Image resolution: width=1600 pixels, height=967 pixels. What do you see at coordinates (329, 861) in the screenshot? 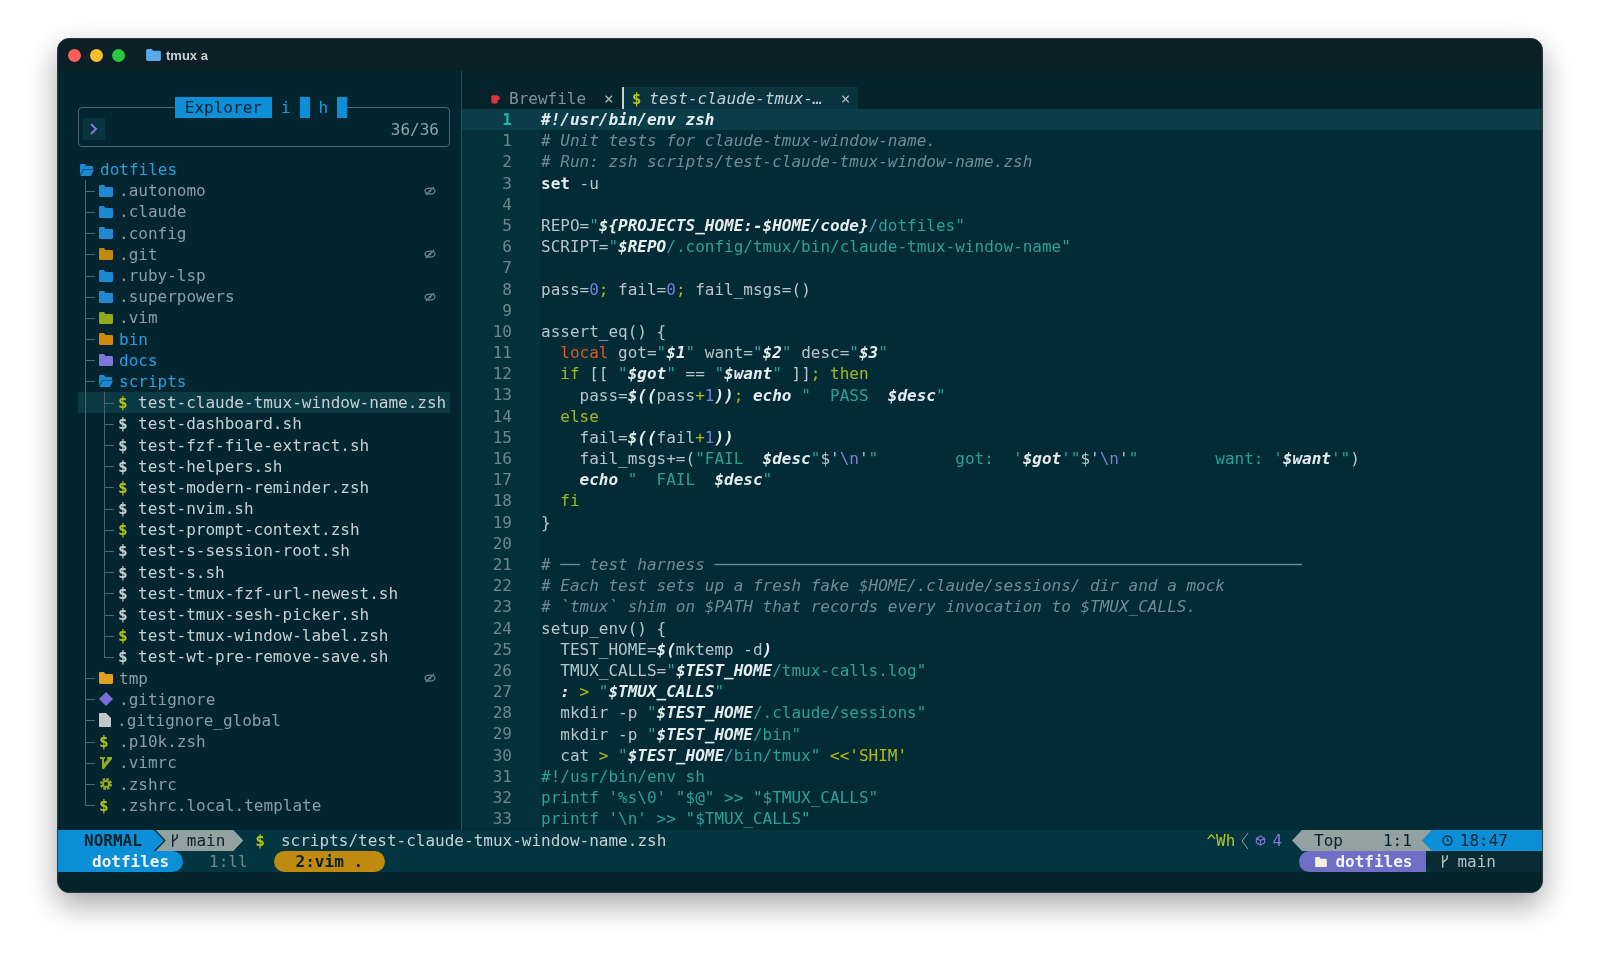
I see `tmux-window-tab: 2:vim .` at bounding box center [329, 861].